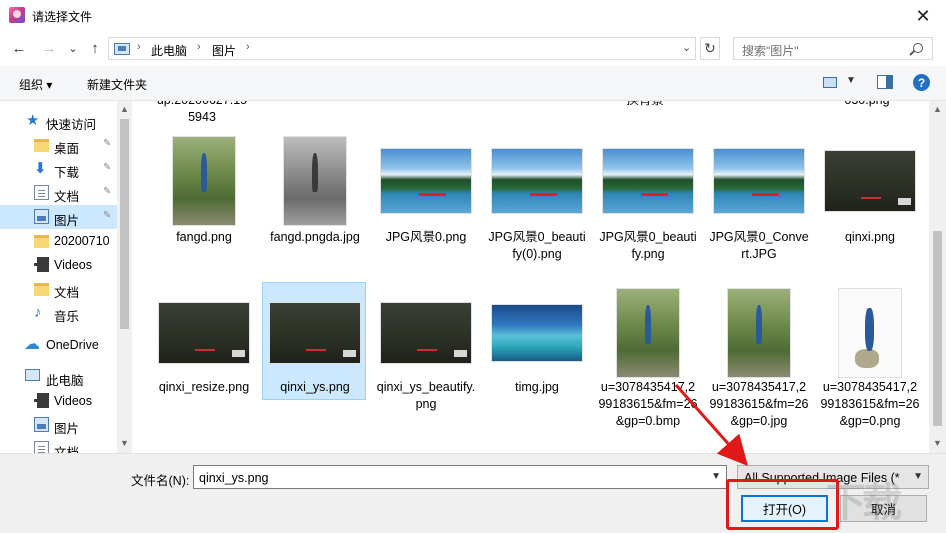 The width and height of the screenshot is (946, 533). Describe the element at coordinates (169, 50) in the screenshot. I see `breadcrumb-this-pc: 此电脑` at that location.